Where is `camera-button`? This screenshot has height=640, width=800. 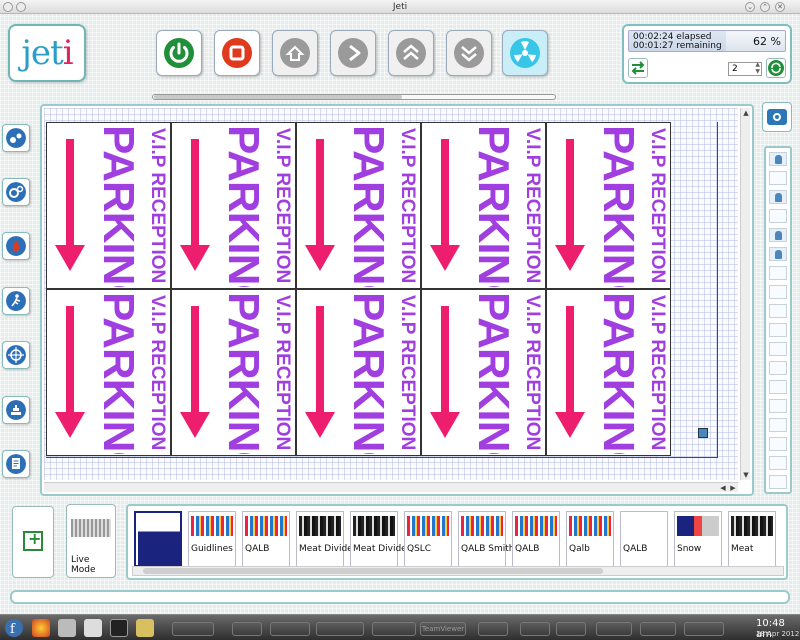 camera-button is located at coordinates (777, 117).